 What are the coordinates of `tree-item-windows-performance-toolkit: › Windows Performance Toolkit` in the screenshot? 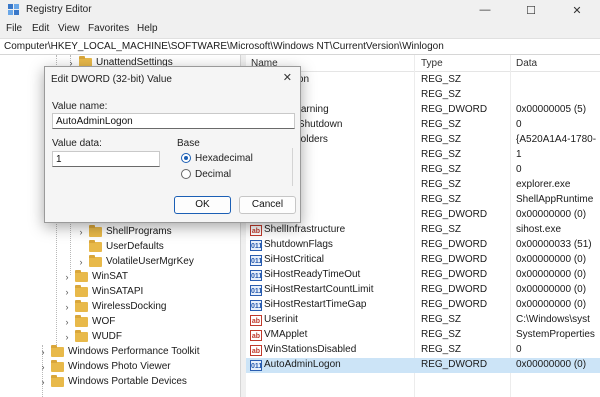 It's located at (119, 351).